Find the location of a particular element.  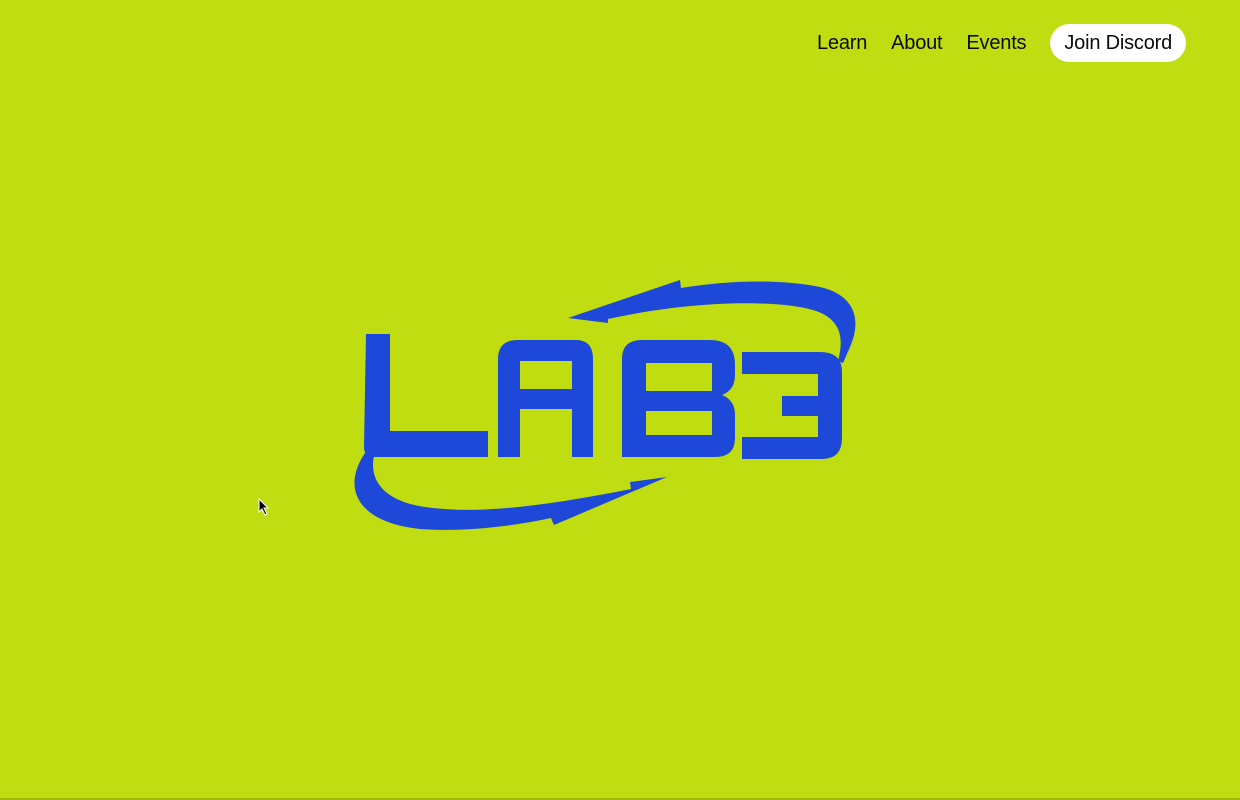

lab3-logo-graphic is located at coordinates (605, 405).